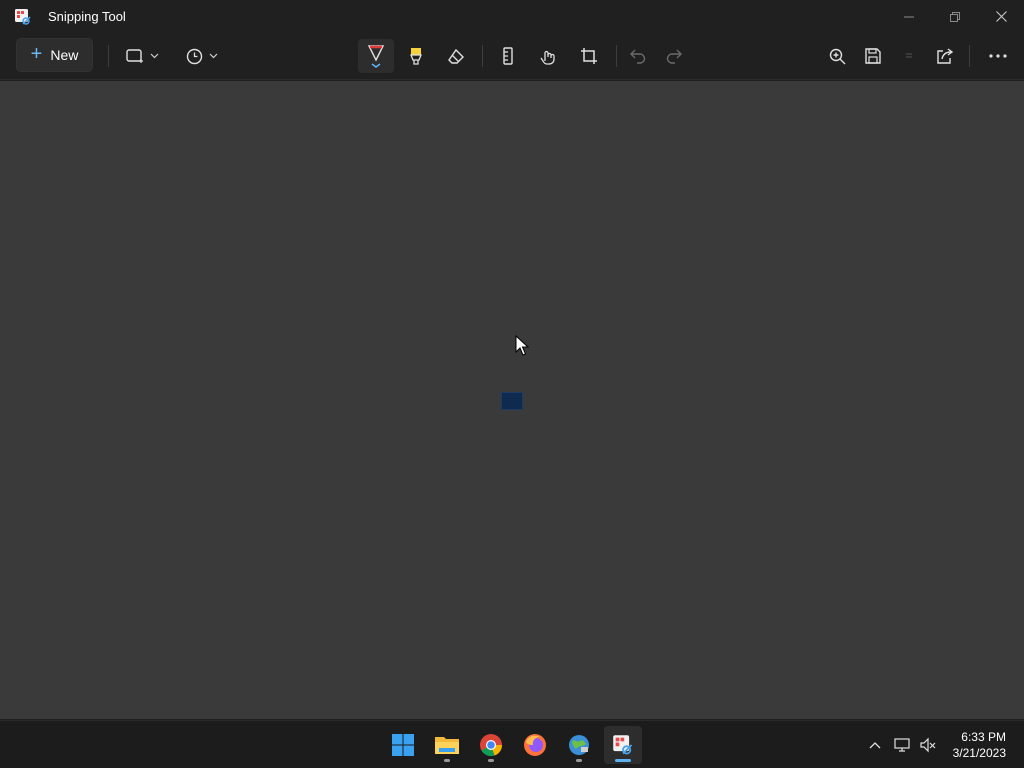  I want to click on share-button, so click(945, 56).